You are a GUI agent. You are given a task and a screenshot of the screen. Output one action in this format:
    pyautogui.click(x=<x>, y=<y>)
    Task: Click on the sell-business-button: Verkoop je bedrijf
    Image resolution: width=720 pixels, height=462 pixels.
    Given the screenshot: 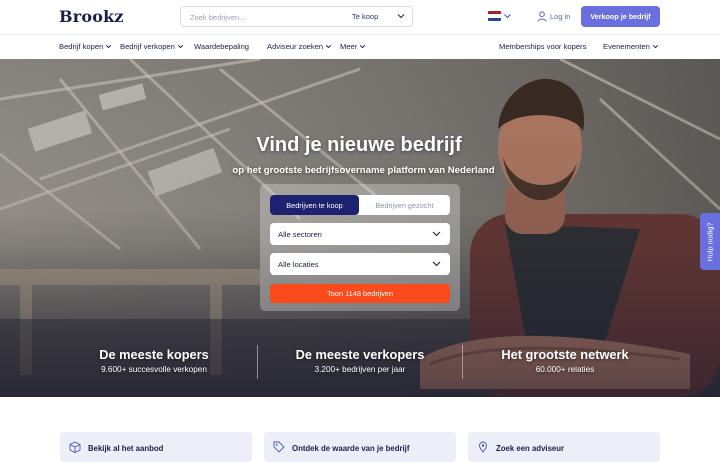 What is the action you would take?
    pyautogui.click(x=620, y=16)
    